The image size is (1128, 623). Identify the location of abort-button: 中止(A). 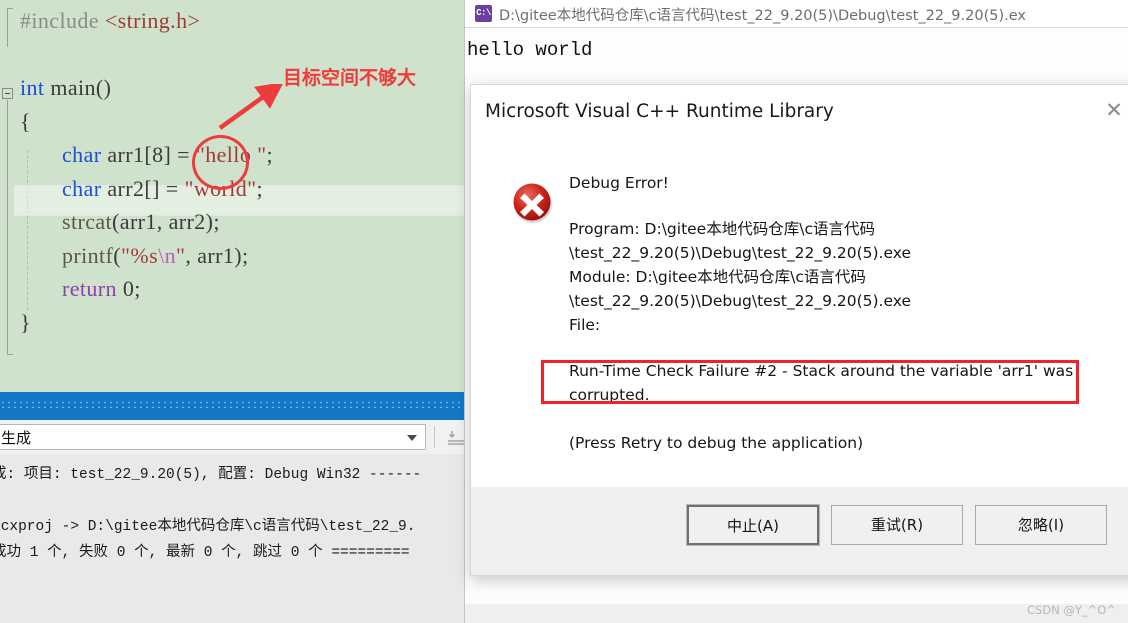
(753, 525).